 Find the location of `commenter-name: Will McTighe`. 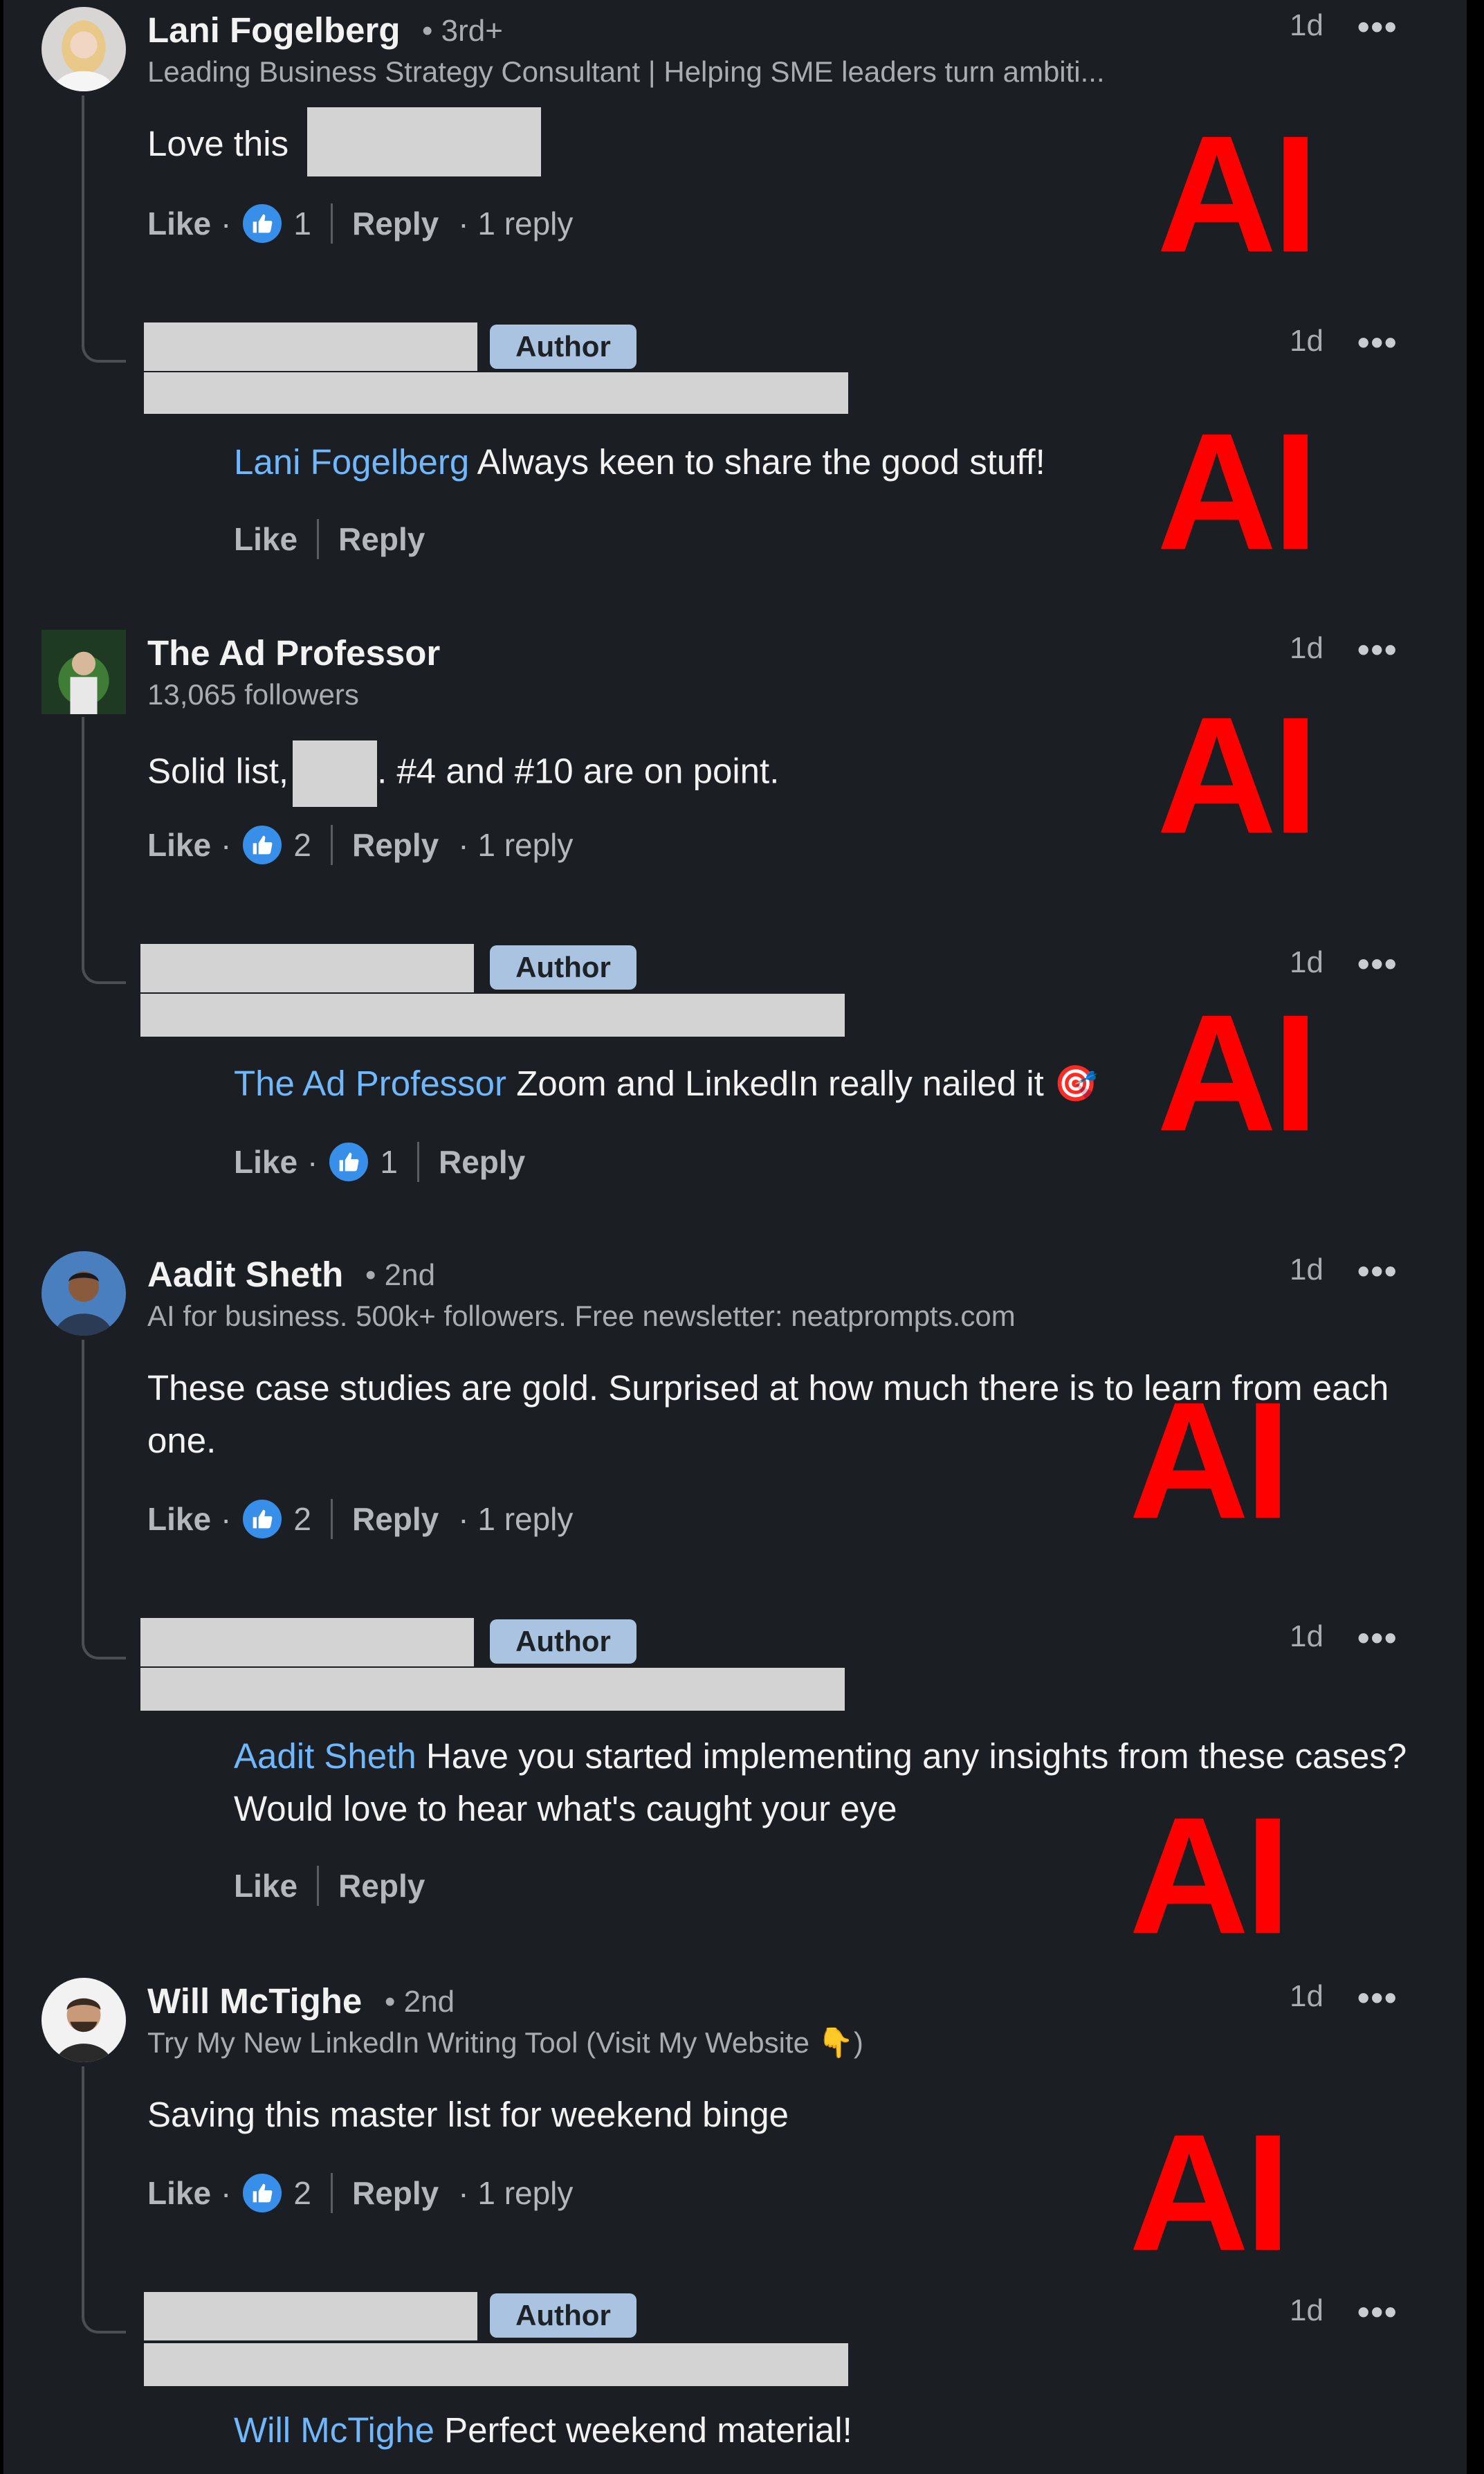

commenter-name: Will McTighe is located at coordinates (254, 2001).